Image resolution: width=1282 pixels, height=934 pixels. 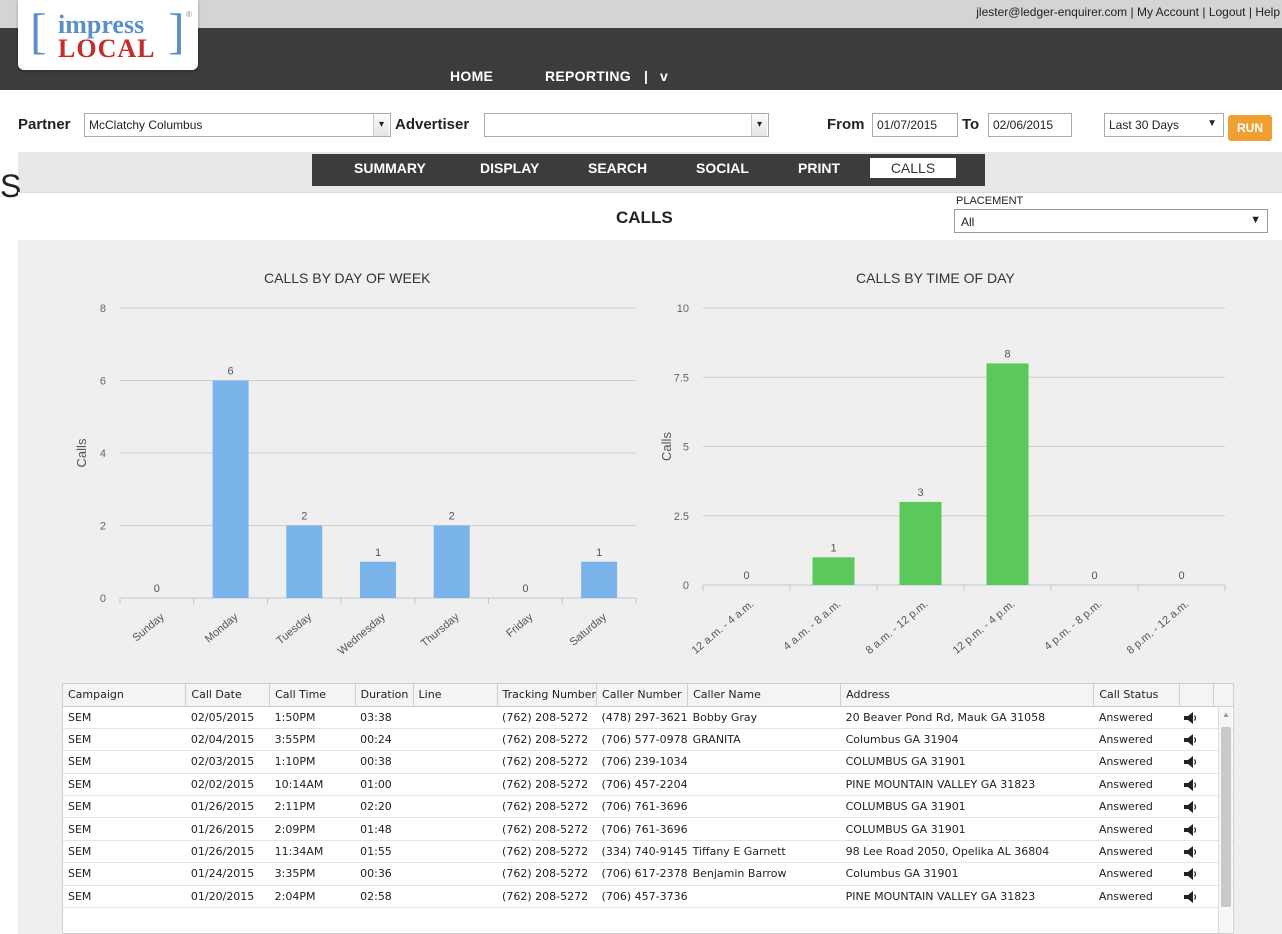 I want to click on date-range-select: Last 30 Days ▼, so click(x=1164, y=125).